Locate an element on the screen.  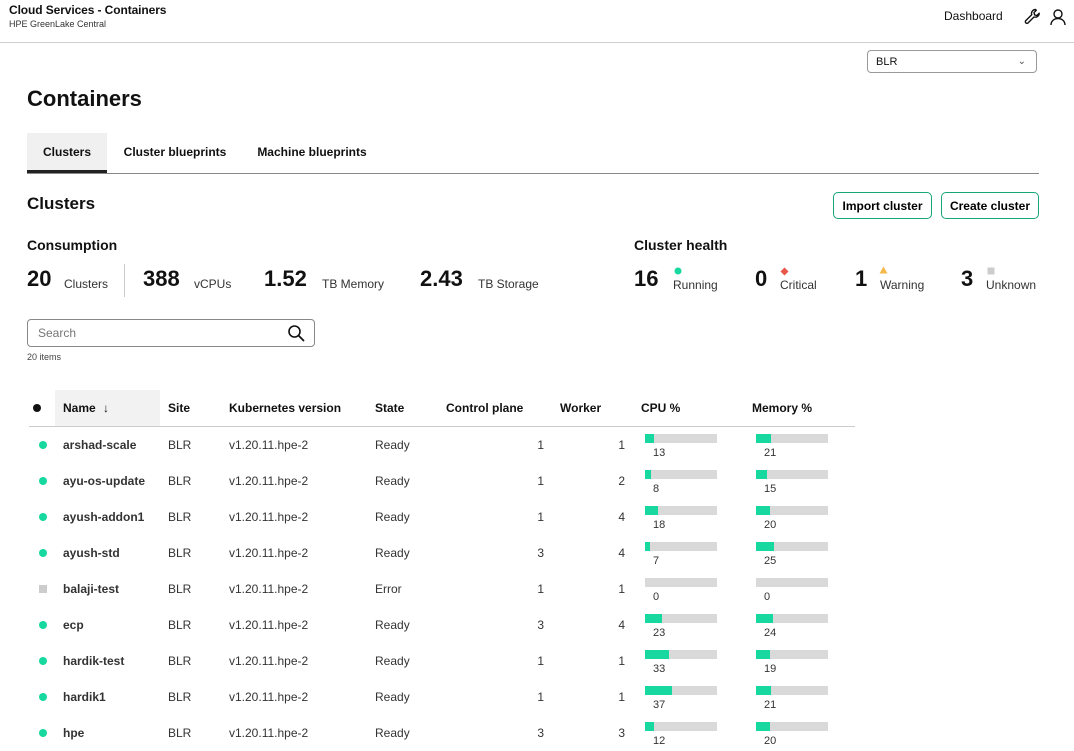
status-cell is located at coordinates (42, 553).